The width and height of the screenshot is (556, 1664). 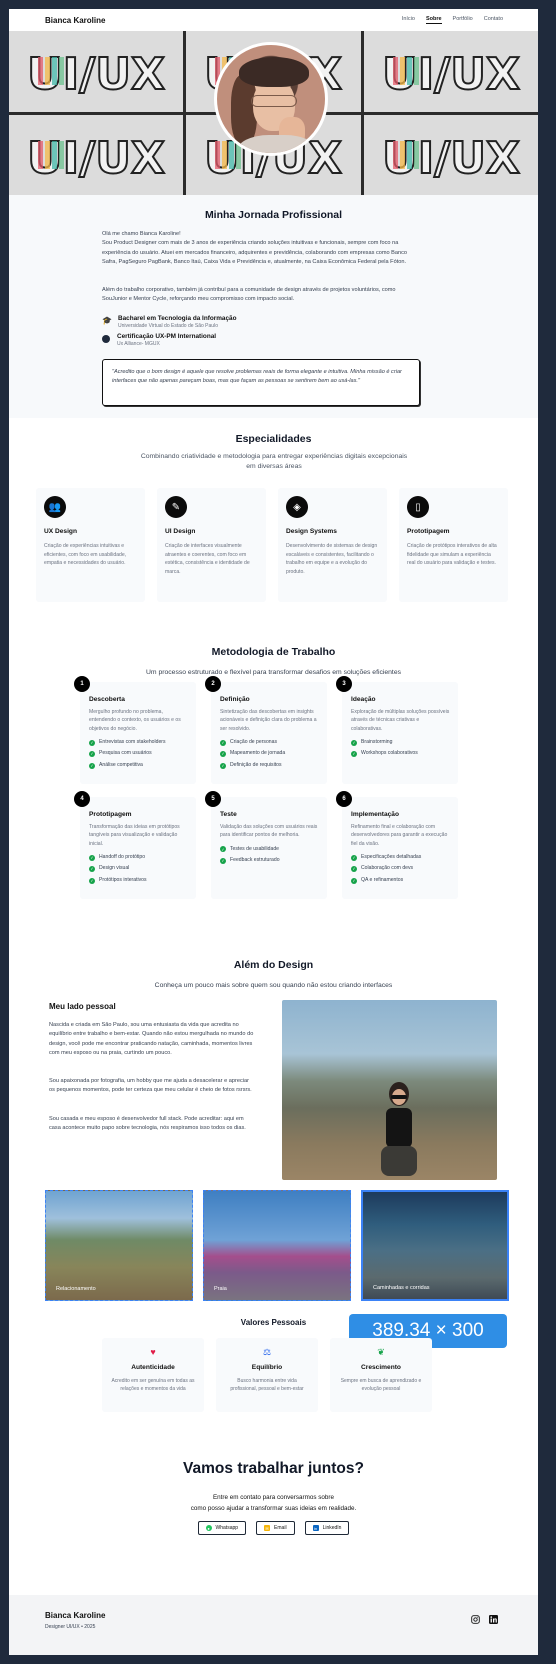 I want to click on graduation-cap-icon: 🎓, so click(x=107, y=320).